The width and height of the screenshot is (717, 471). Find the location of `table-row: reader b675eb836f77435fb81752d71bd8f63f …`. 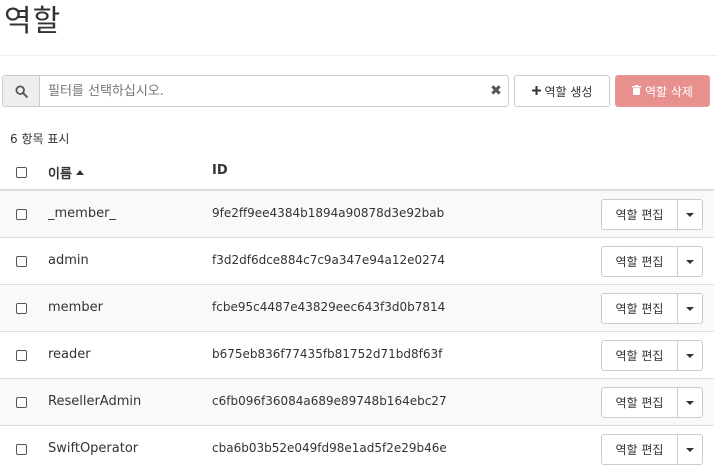

table-row: reader b675eb836f77435fb81752d71bd8f63f … is located at coordinates (357, 355).